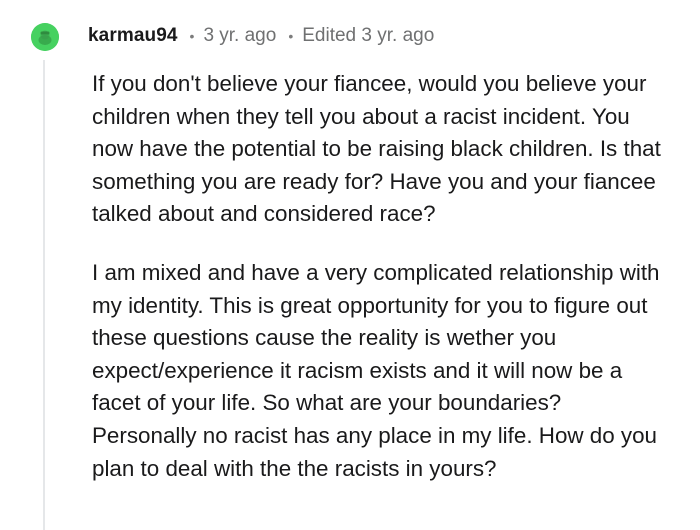  I want to click on edited-label: Edited 3 yr. ago, so click(368, 35).